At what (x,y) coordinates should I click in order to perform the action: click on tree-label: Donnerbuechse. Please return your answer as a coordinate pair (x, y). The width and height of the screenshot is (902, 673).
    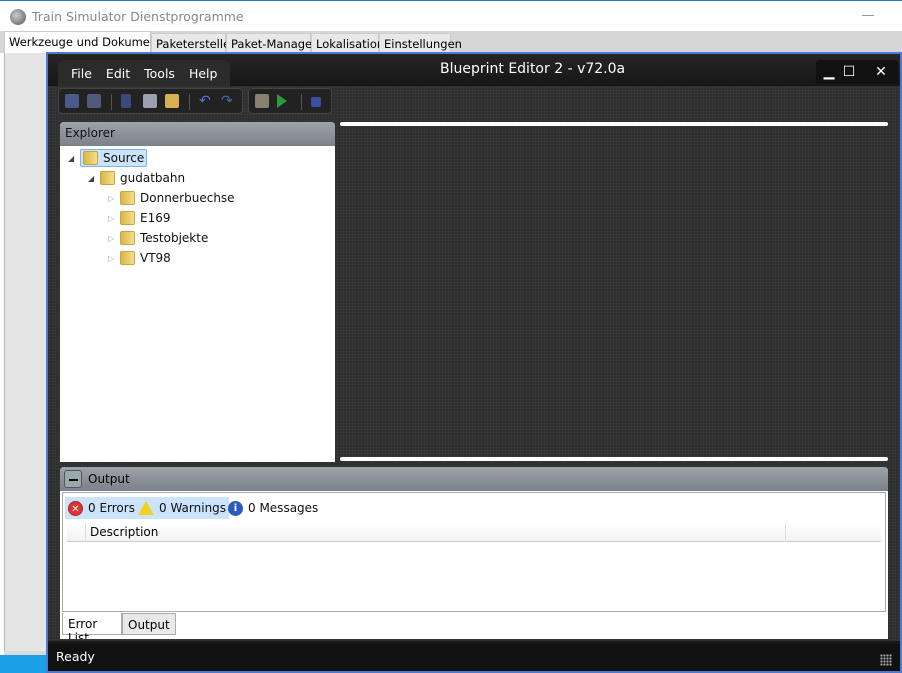
    Looking at the image, I should click on (187, 198).